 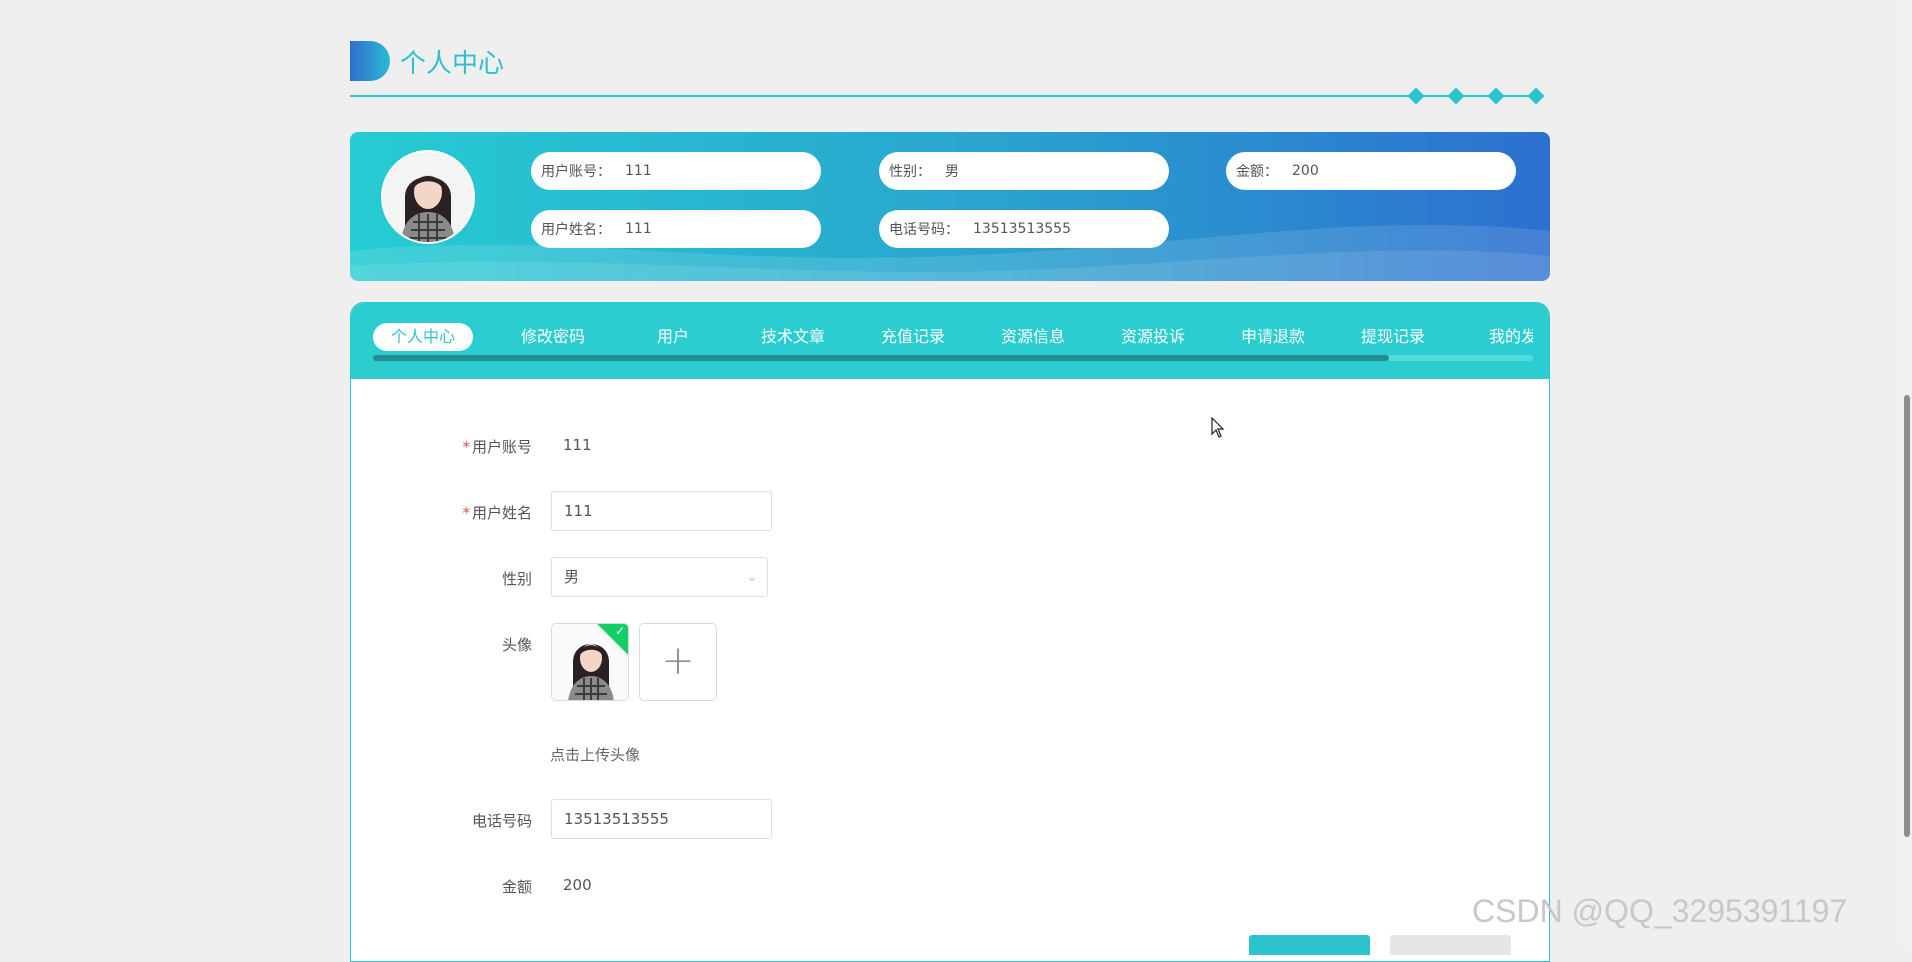 What do you see at coordinates (1371, 171) in the screenshot?
I see `banner-amount-pill: 金额： 200` at bounding box center [1371, 171].